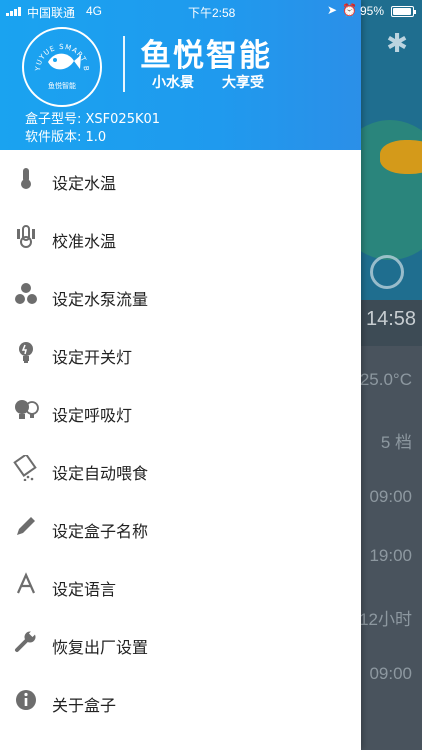 This screenshot has height=750, width=422. What do you see at coordinates (27, 409) in the screenshot?
I see `breathing-light-icon` at bounding box center [27, 409].